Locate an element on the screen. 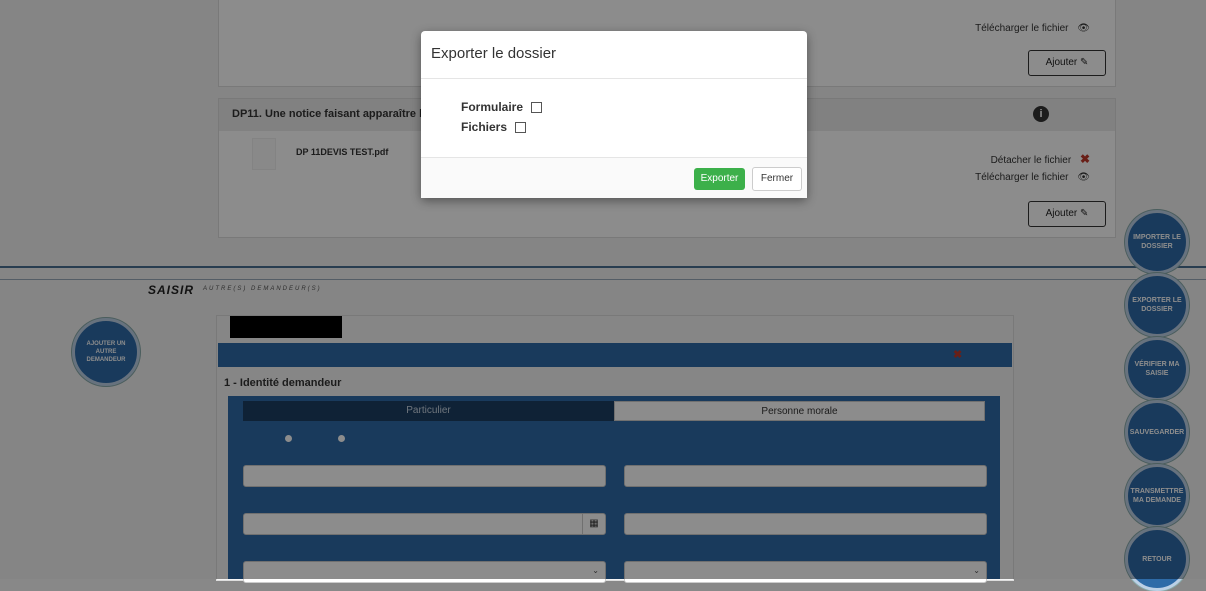  option-fichiers-checkbox is located at coordinates (521, 128).